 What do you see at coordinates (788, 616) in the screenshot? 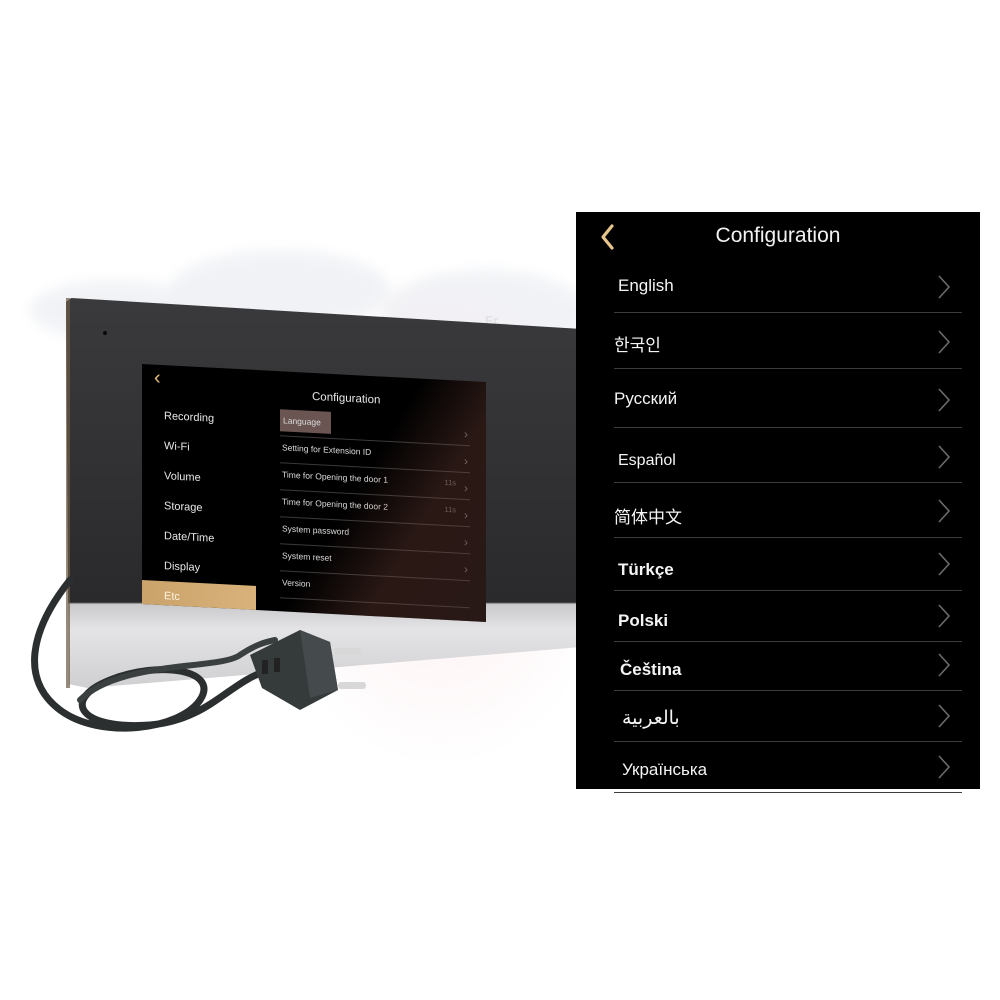
I see `language-item-polish: Polski` at bounding box center [788, 616].